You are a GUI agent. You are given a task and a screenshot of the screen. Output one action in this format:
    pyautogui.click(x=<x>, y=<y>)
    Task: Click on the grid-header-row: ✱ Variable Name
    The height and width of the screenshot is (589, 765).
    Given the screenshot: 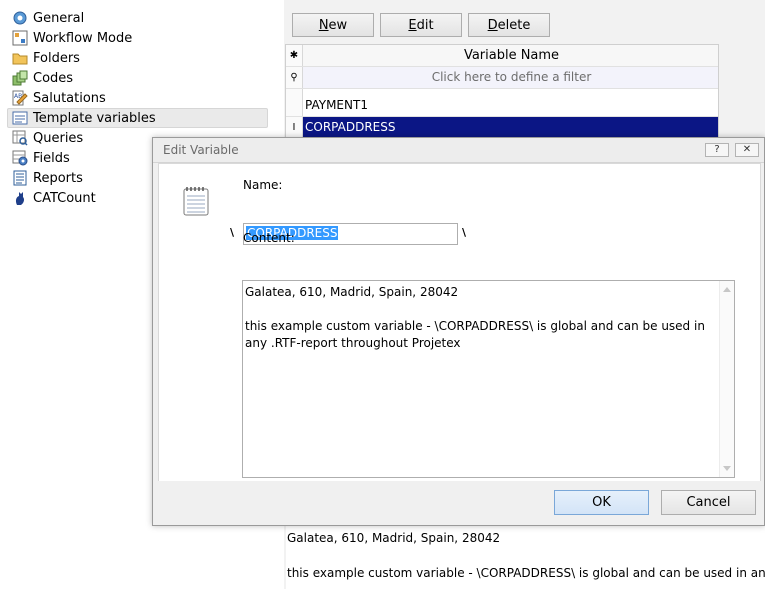 What is the action you would take?
    pyautogui.click(x=502, y=56)
    